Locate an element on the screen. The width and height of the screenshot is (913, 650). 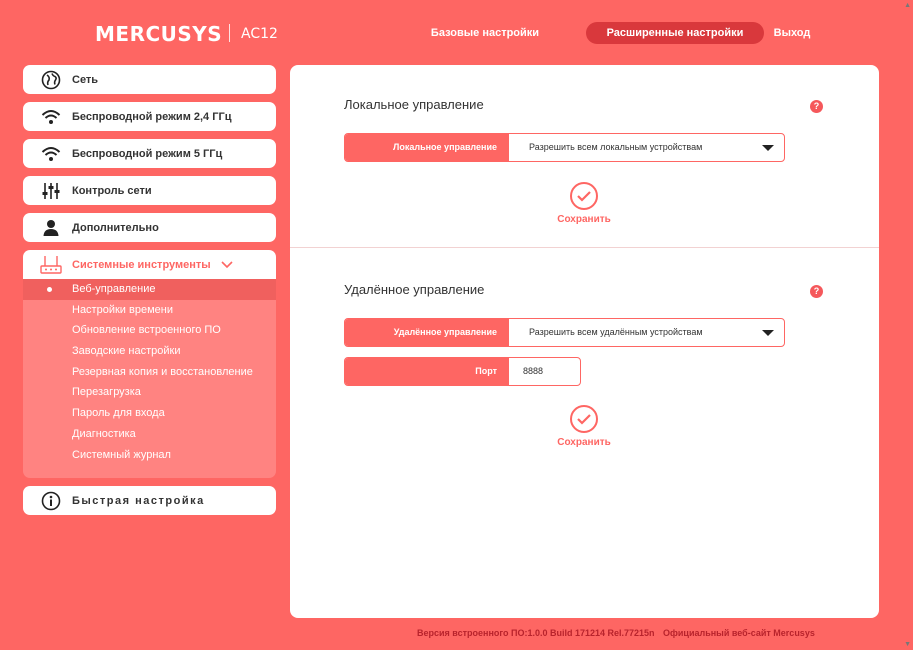
submenu-item-time-settings: Настройки времени is located at coordinates (149, 310).